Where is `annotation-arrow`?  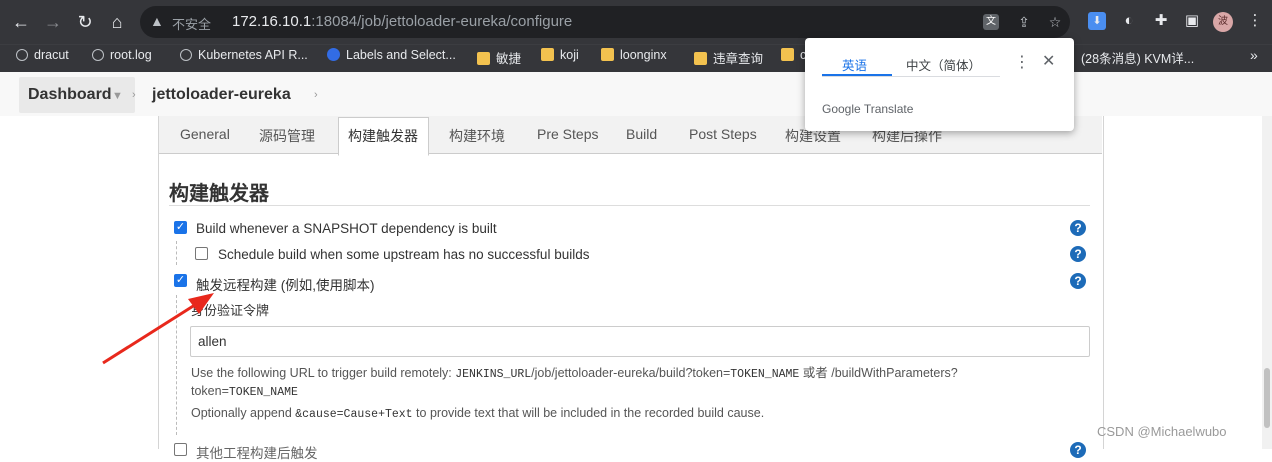 annotation-arrow is located at coordinates (158, 329).